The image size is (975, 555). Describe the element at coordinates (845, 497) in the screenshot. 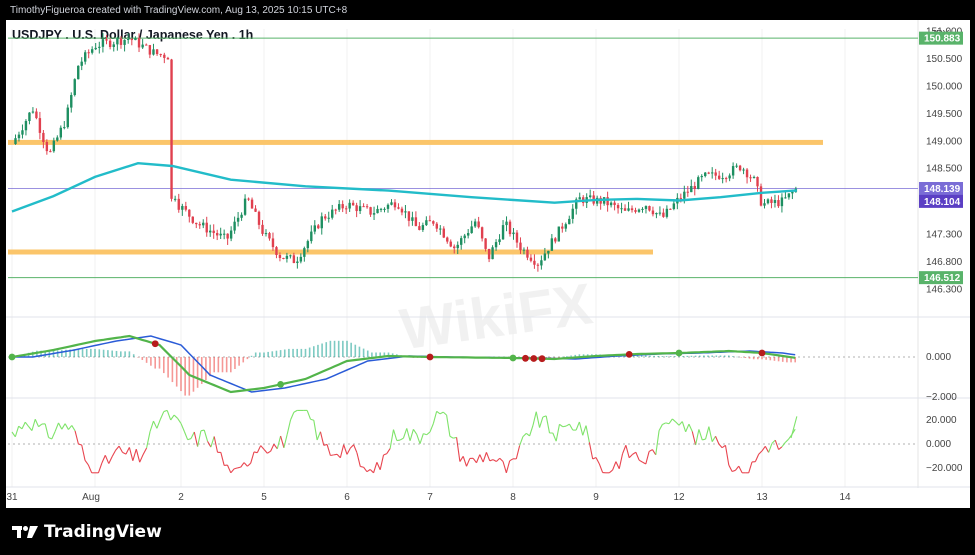

I see `x-tick-label: 14` at that location.